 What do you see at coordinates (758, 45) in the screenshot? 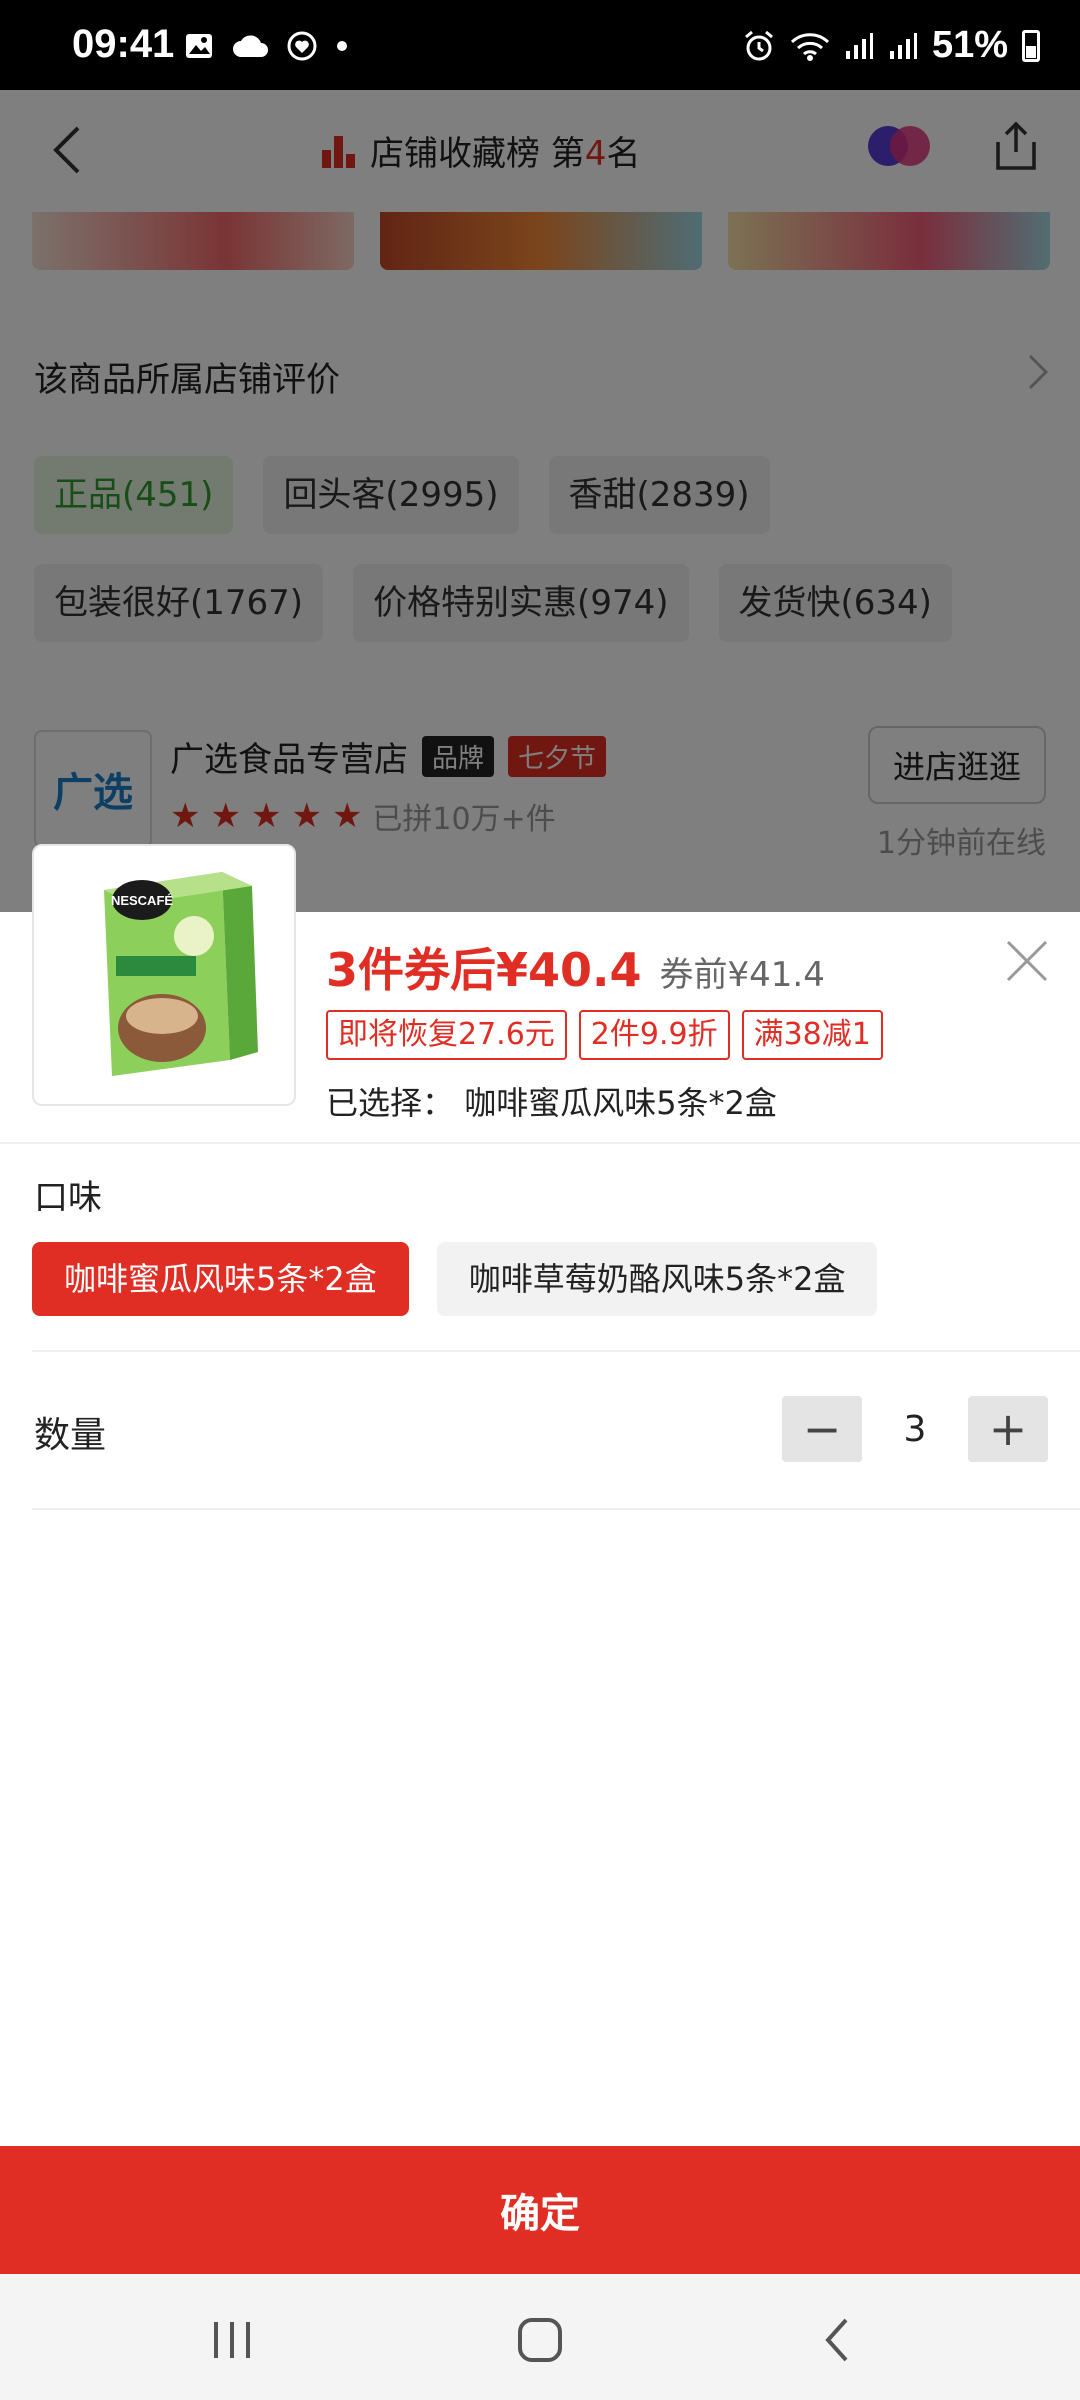
I see `alarm-icon` at bounding box center [758, 45].